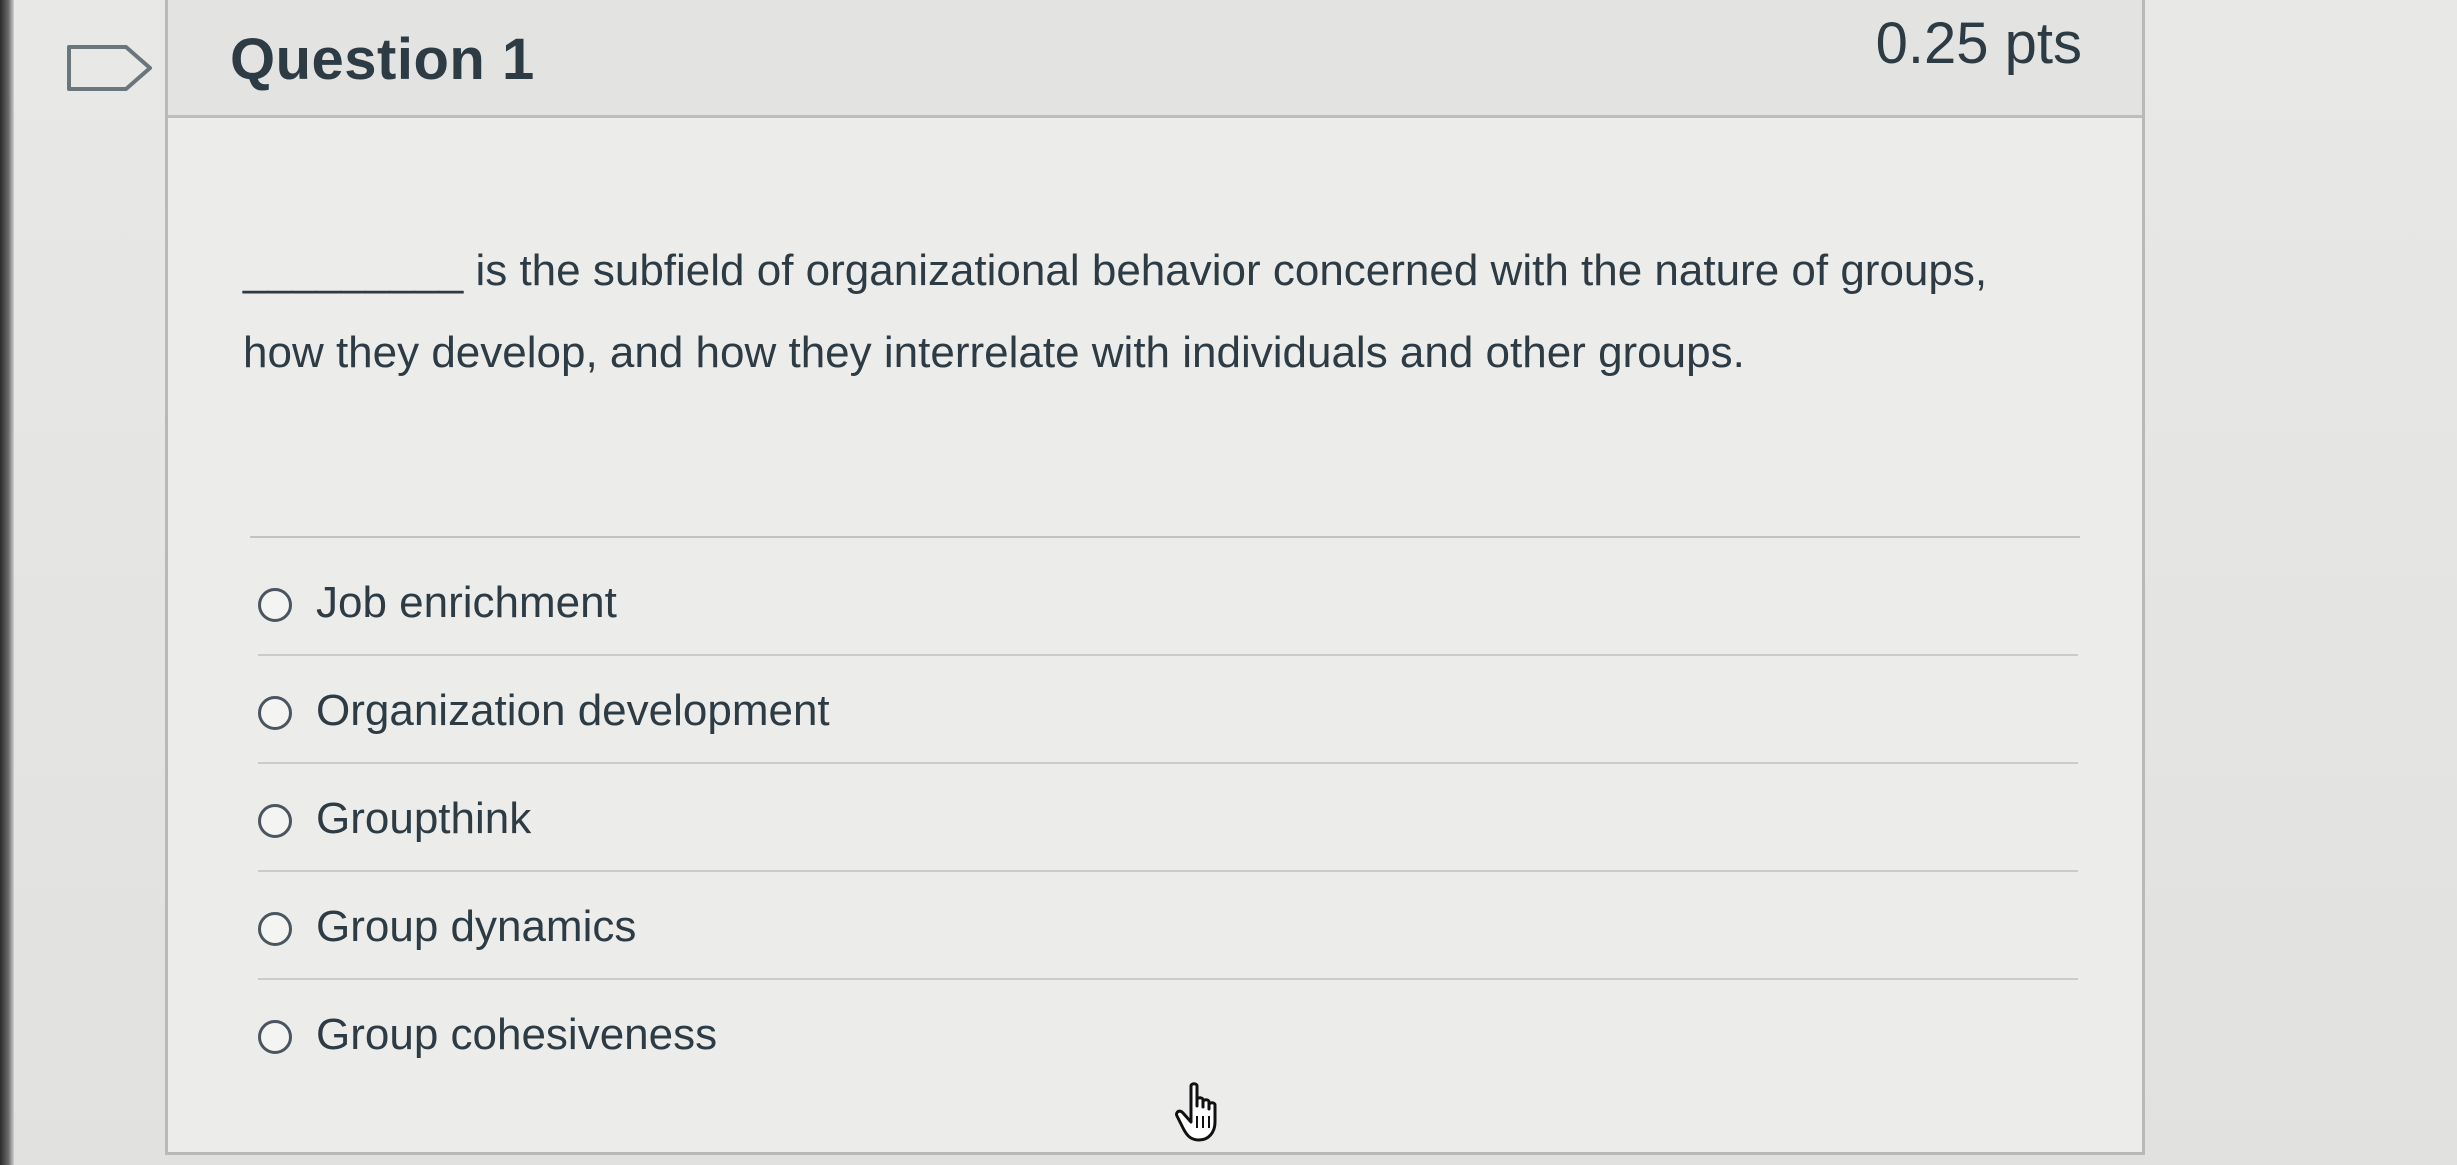 This screenshot has height=1165, width=2457. Describe the element at coordinates (1201, 1113) in the screenshot. I see `hand-pointer-cursor-icon` at that location.